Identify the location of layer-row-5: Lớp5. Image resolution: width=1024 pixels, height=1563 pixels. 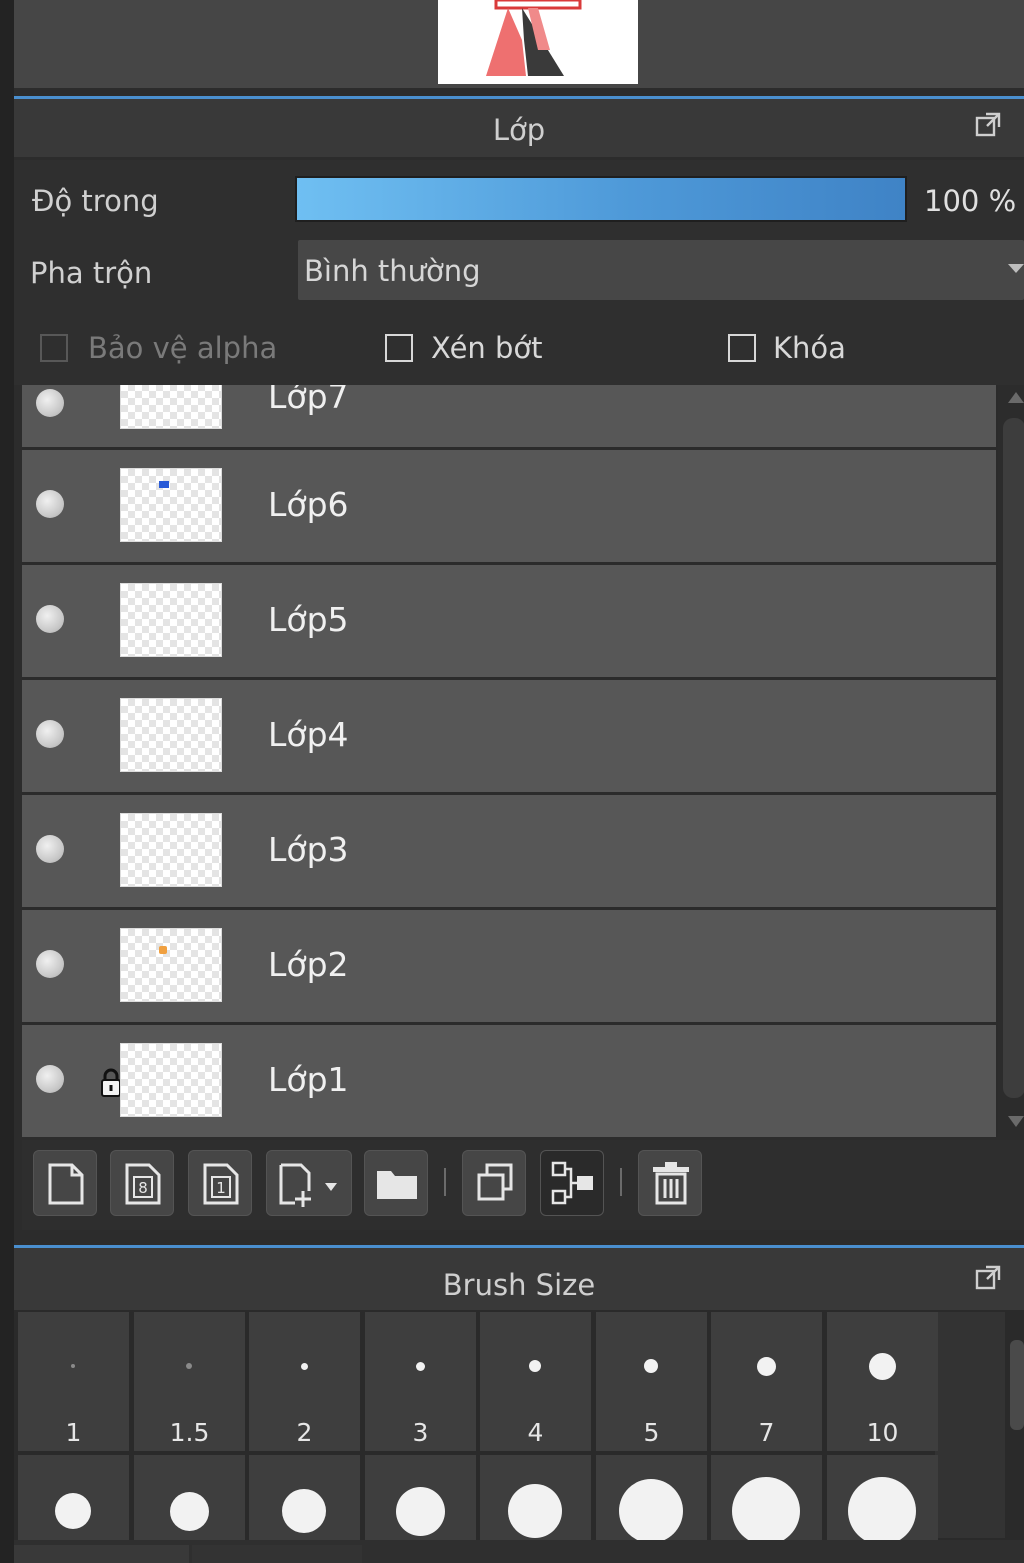
(509, 621).